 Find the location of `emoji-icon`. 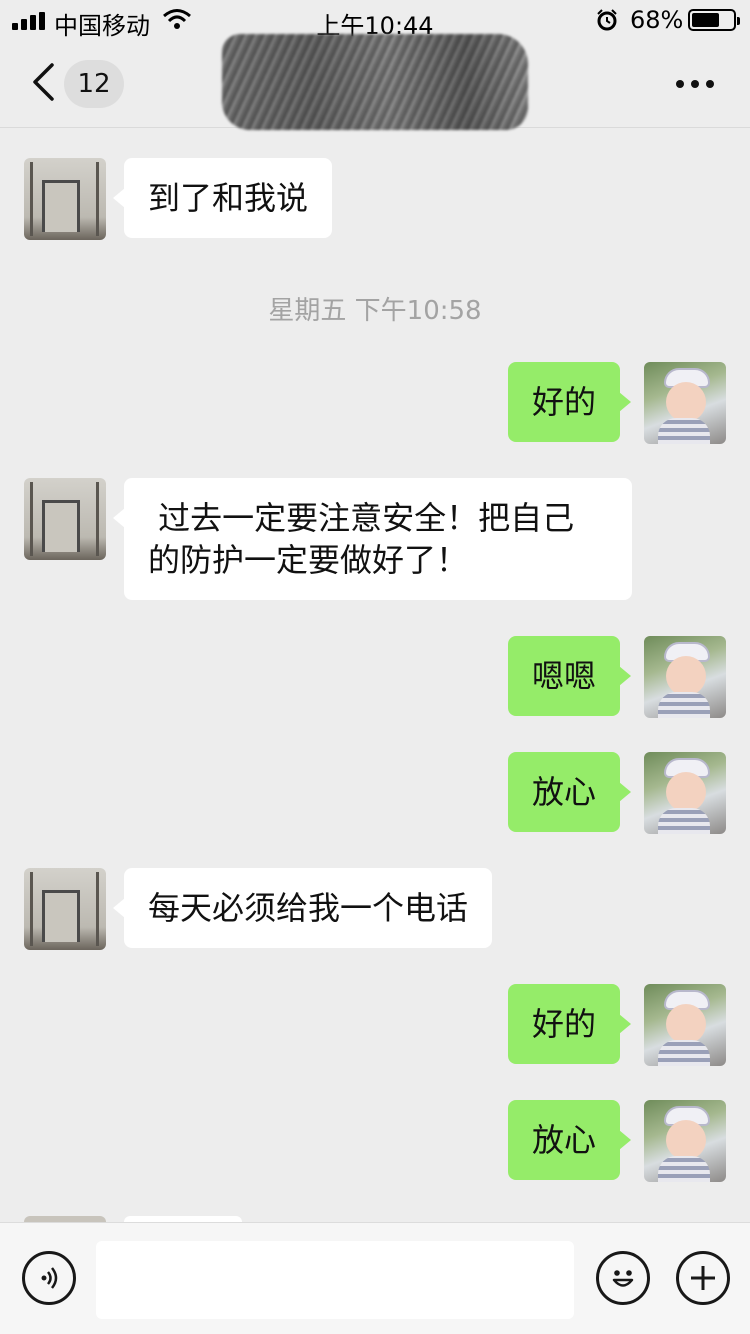

emoji-icon is located at coordinates (623, 1278).